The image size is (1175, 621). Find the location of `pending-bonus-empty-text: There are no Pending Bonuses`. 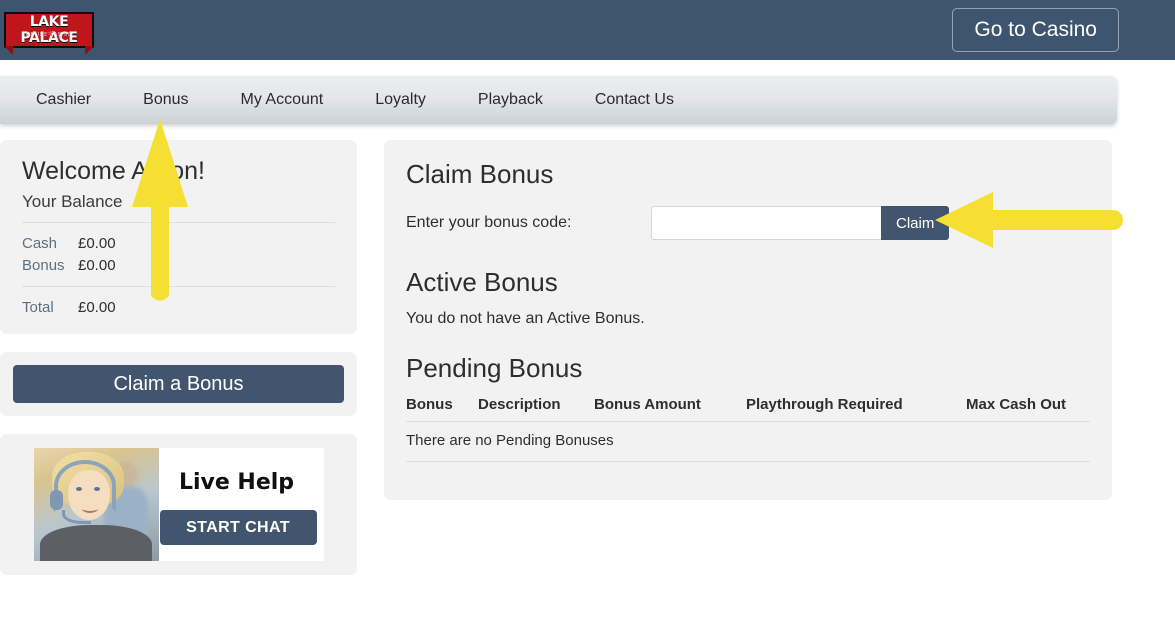

pending-bonus-empty-text: There are no Pending Bonuses is located at coordinates (748, 441).